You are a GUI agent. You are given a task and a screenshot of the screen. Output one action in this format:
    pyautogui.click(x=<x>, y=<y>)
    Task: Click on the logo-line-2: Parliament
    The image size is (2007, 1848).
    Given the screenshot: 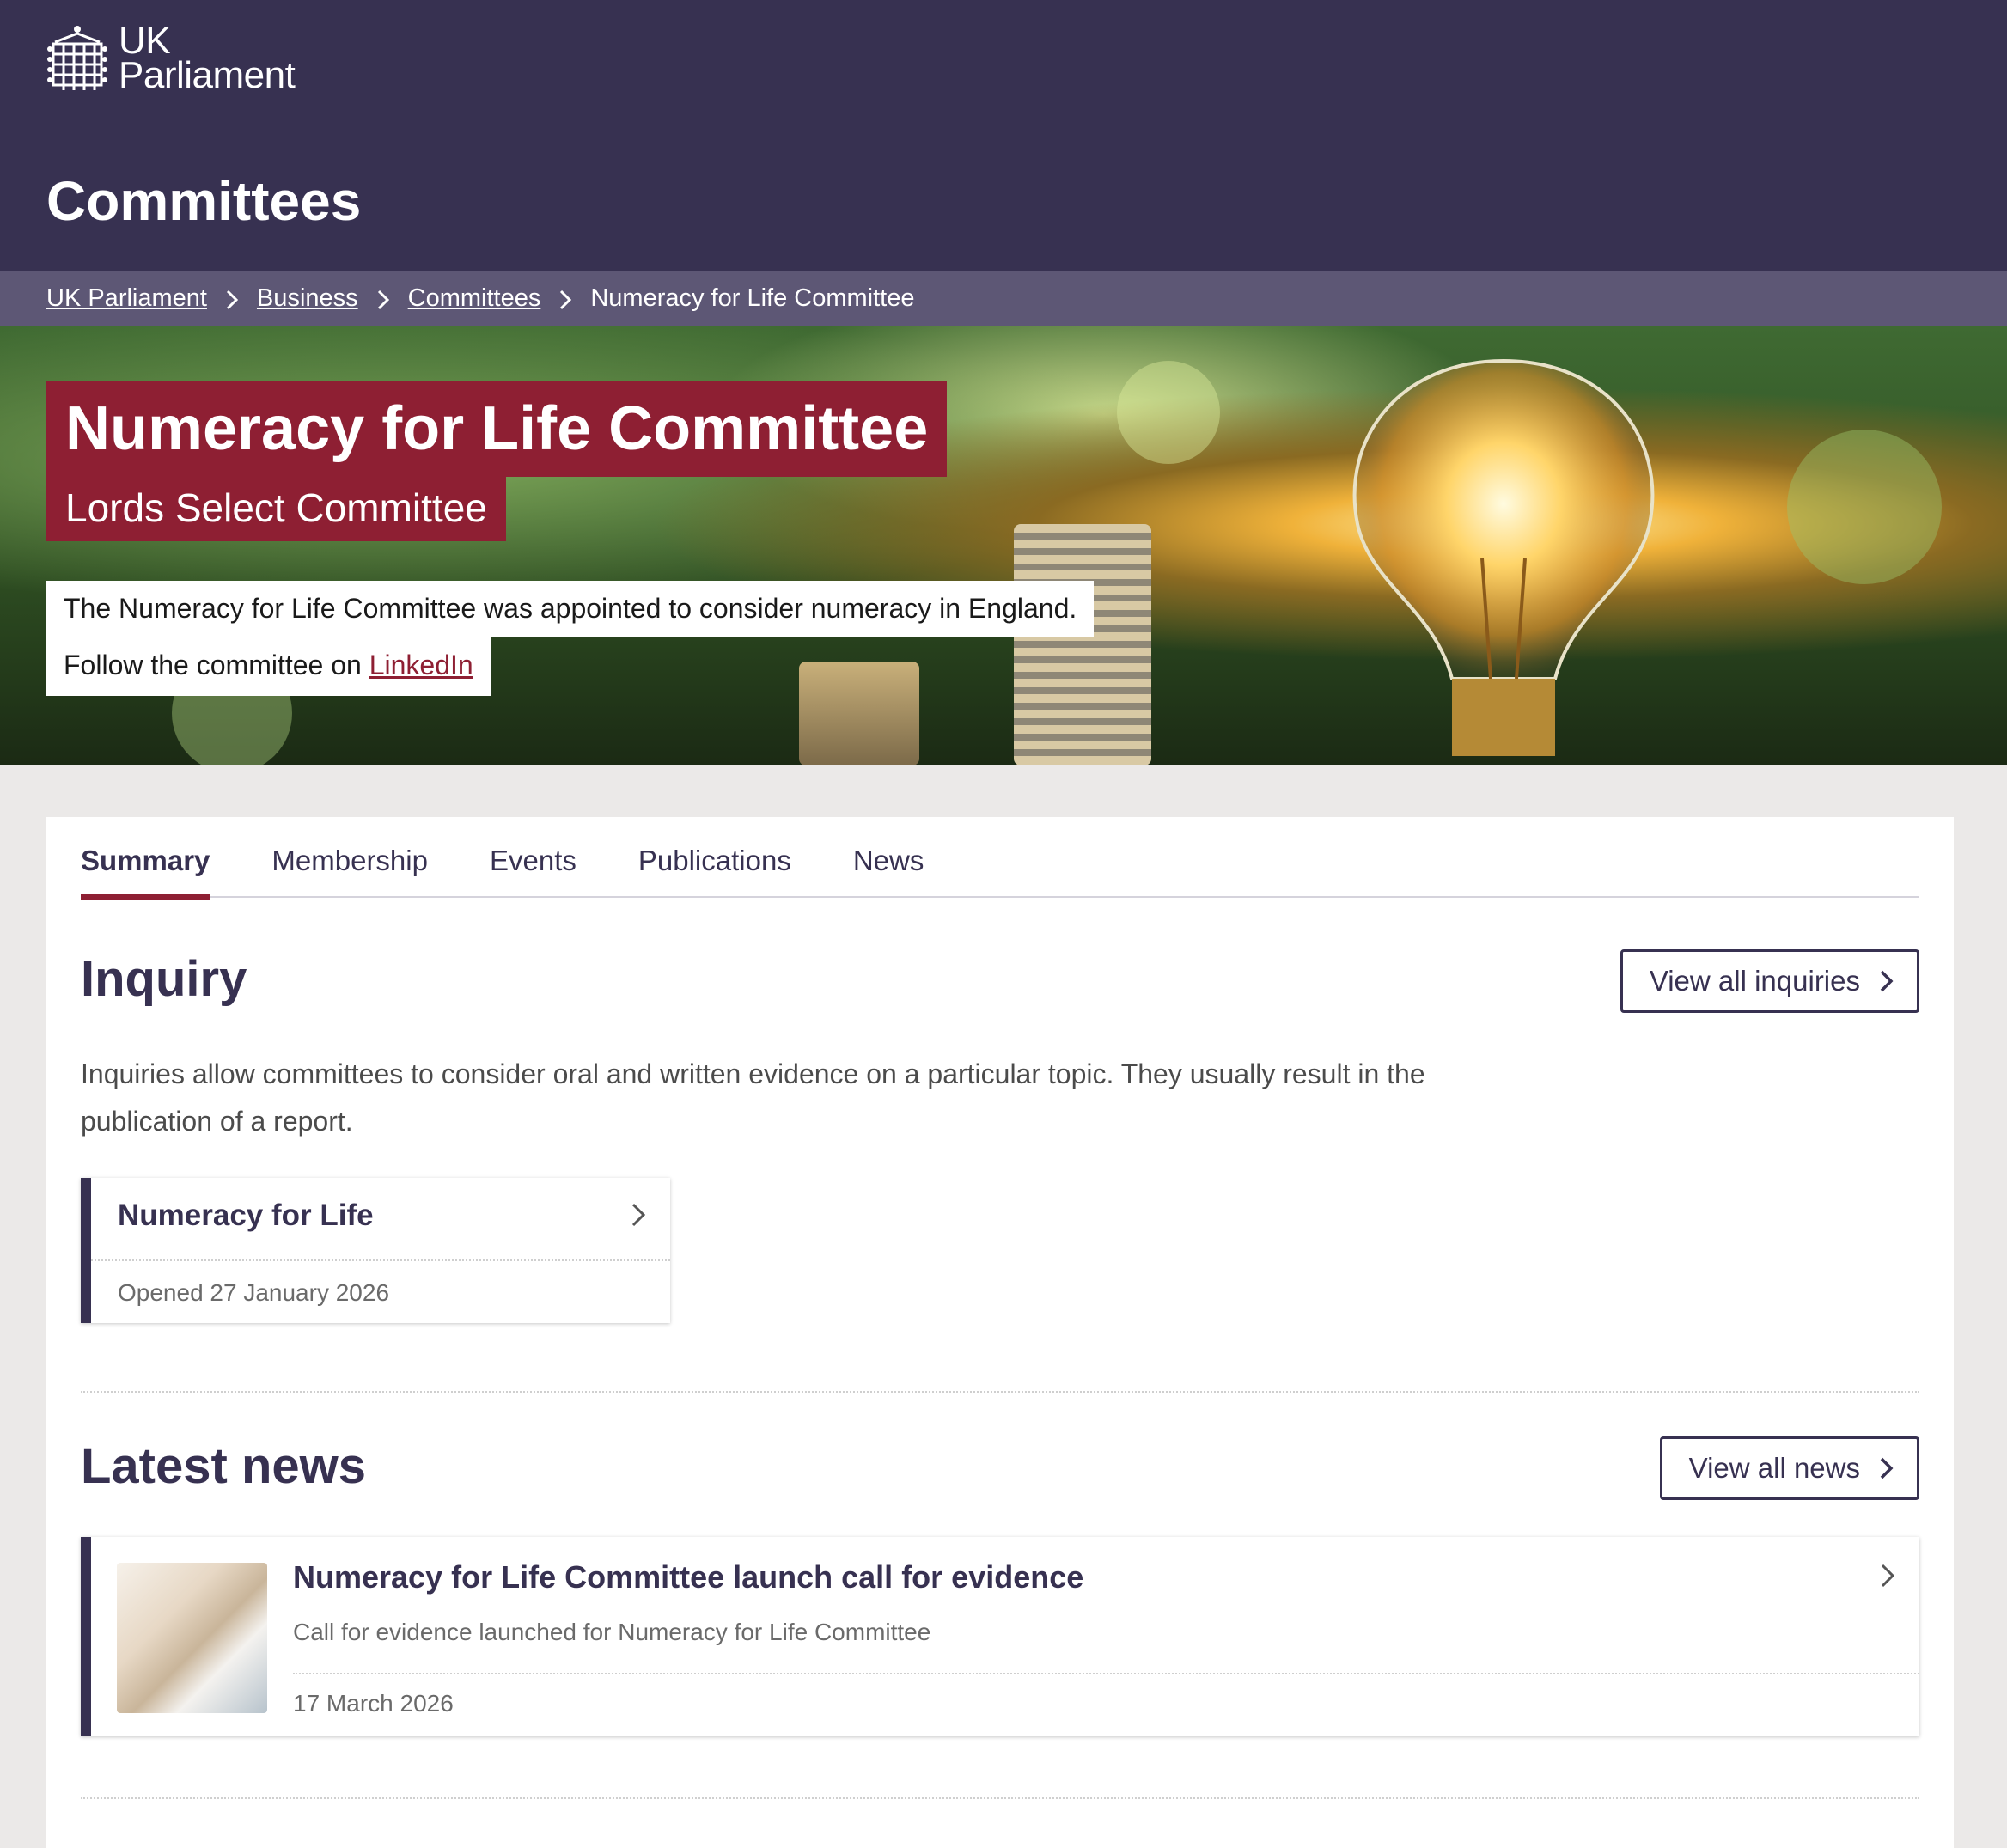 What is the action you would take?
    pyautogui.click(x=207, y=75)
    